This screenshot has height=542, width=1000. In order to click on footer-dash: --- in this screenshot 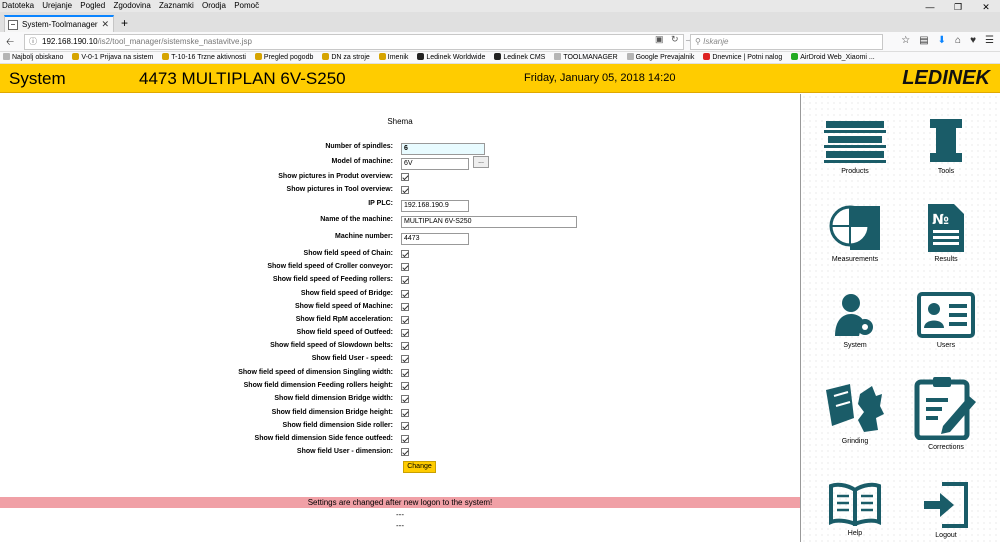, I will do `click(400, 525)`.